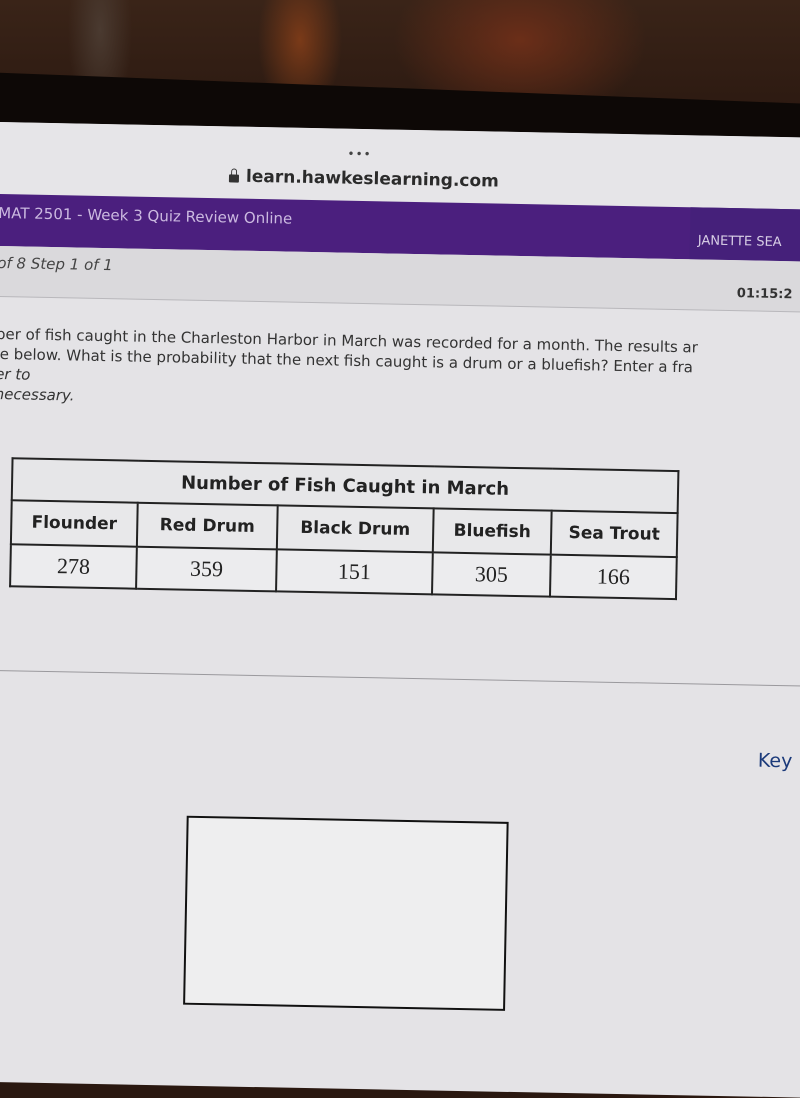 The width and height of the screenshot is (800, 1098). Describe the element at coordinates (491, 574) in the screenshot. I see `table-cell: 305` at that location.